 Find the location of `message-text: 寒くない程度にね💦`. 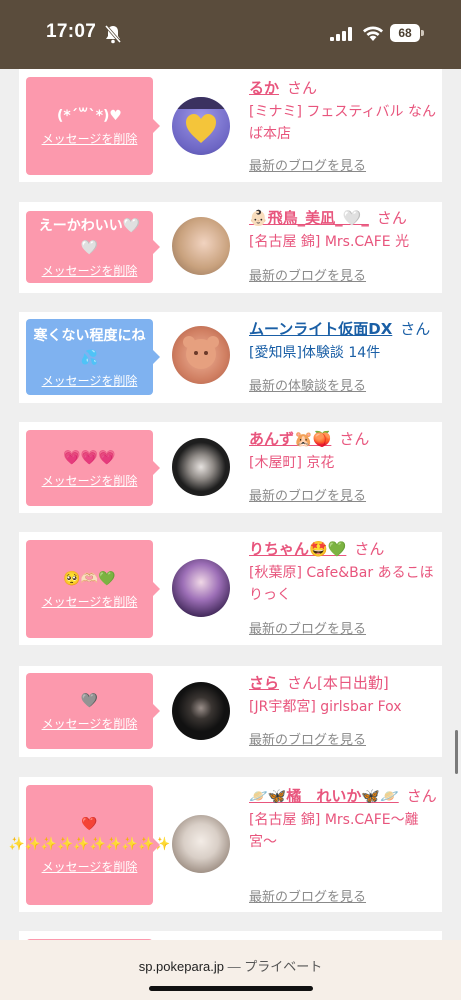

message-text: 寒くない程度にね💦 is located at coordinates (89, 347).